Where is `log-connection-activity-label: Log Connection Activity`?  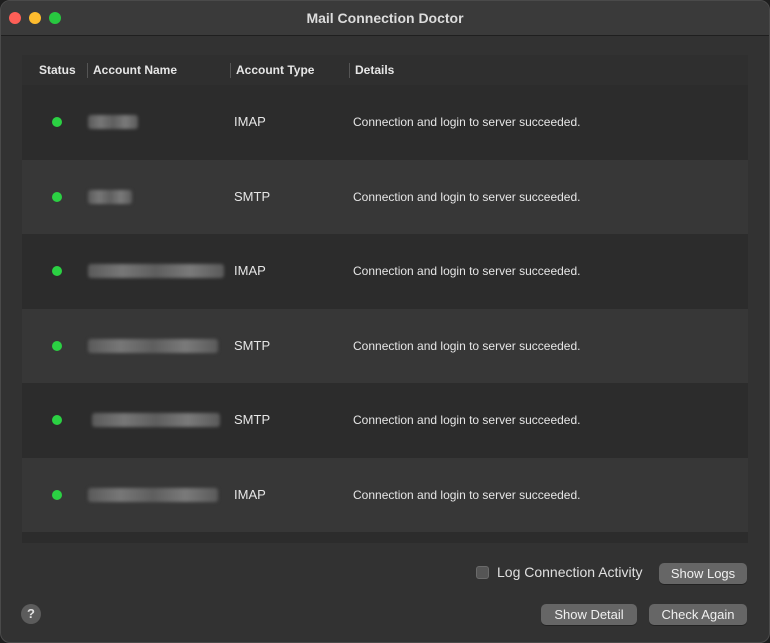 log-connection-activity-label: Log Connection Activity is located at coordinates (570, 572).